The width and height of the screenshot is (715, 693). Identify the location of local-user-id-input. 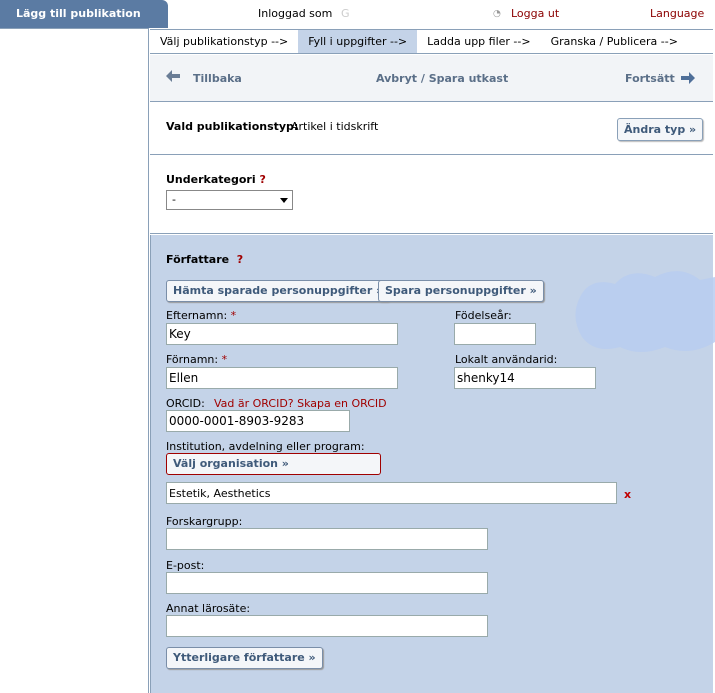
(525, 378).